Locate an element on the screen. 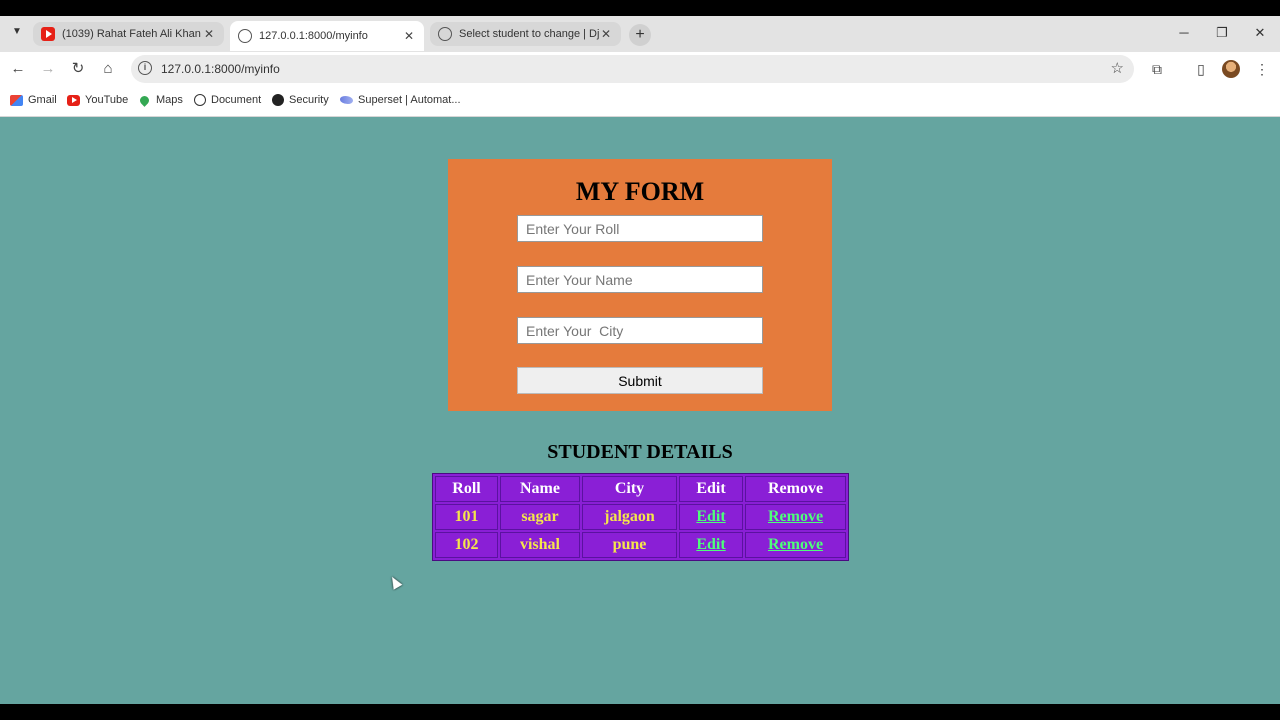 The height and width of the screenshot is (720, 1280). table-header-row: Roll Name City Edit Remove is located at coordinates (640, 489).